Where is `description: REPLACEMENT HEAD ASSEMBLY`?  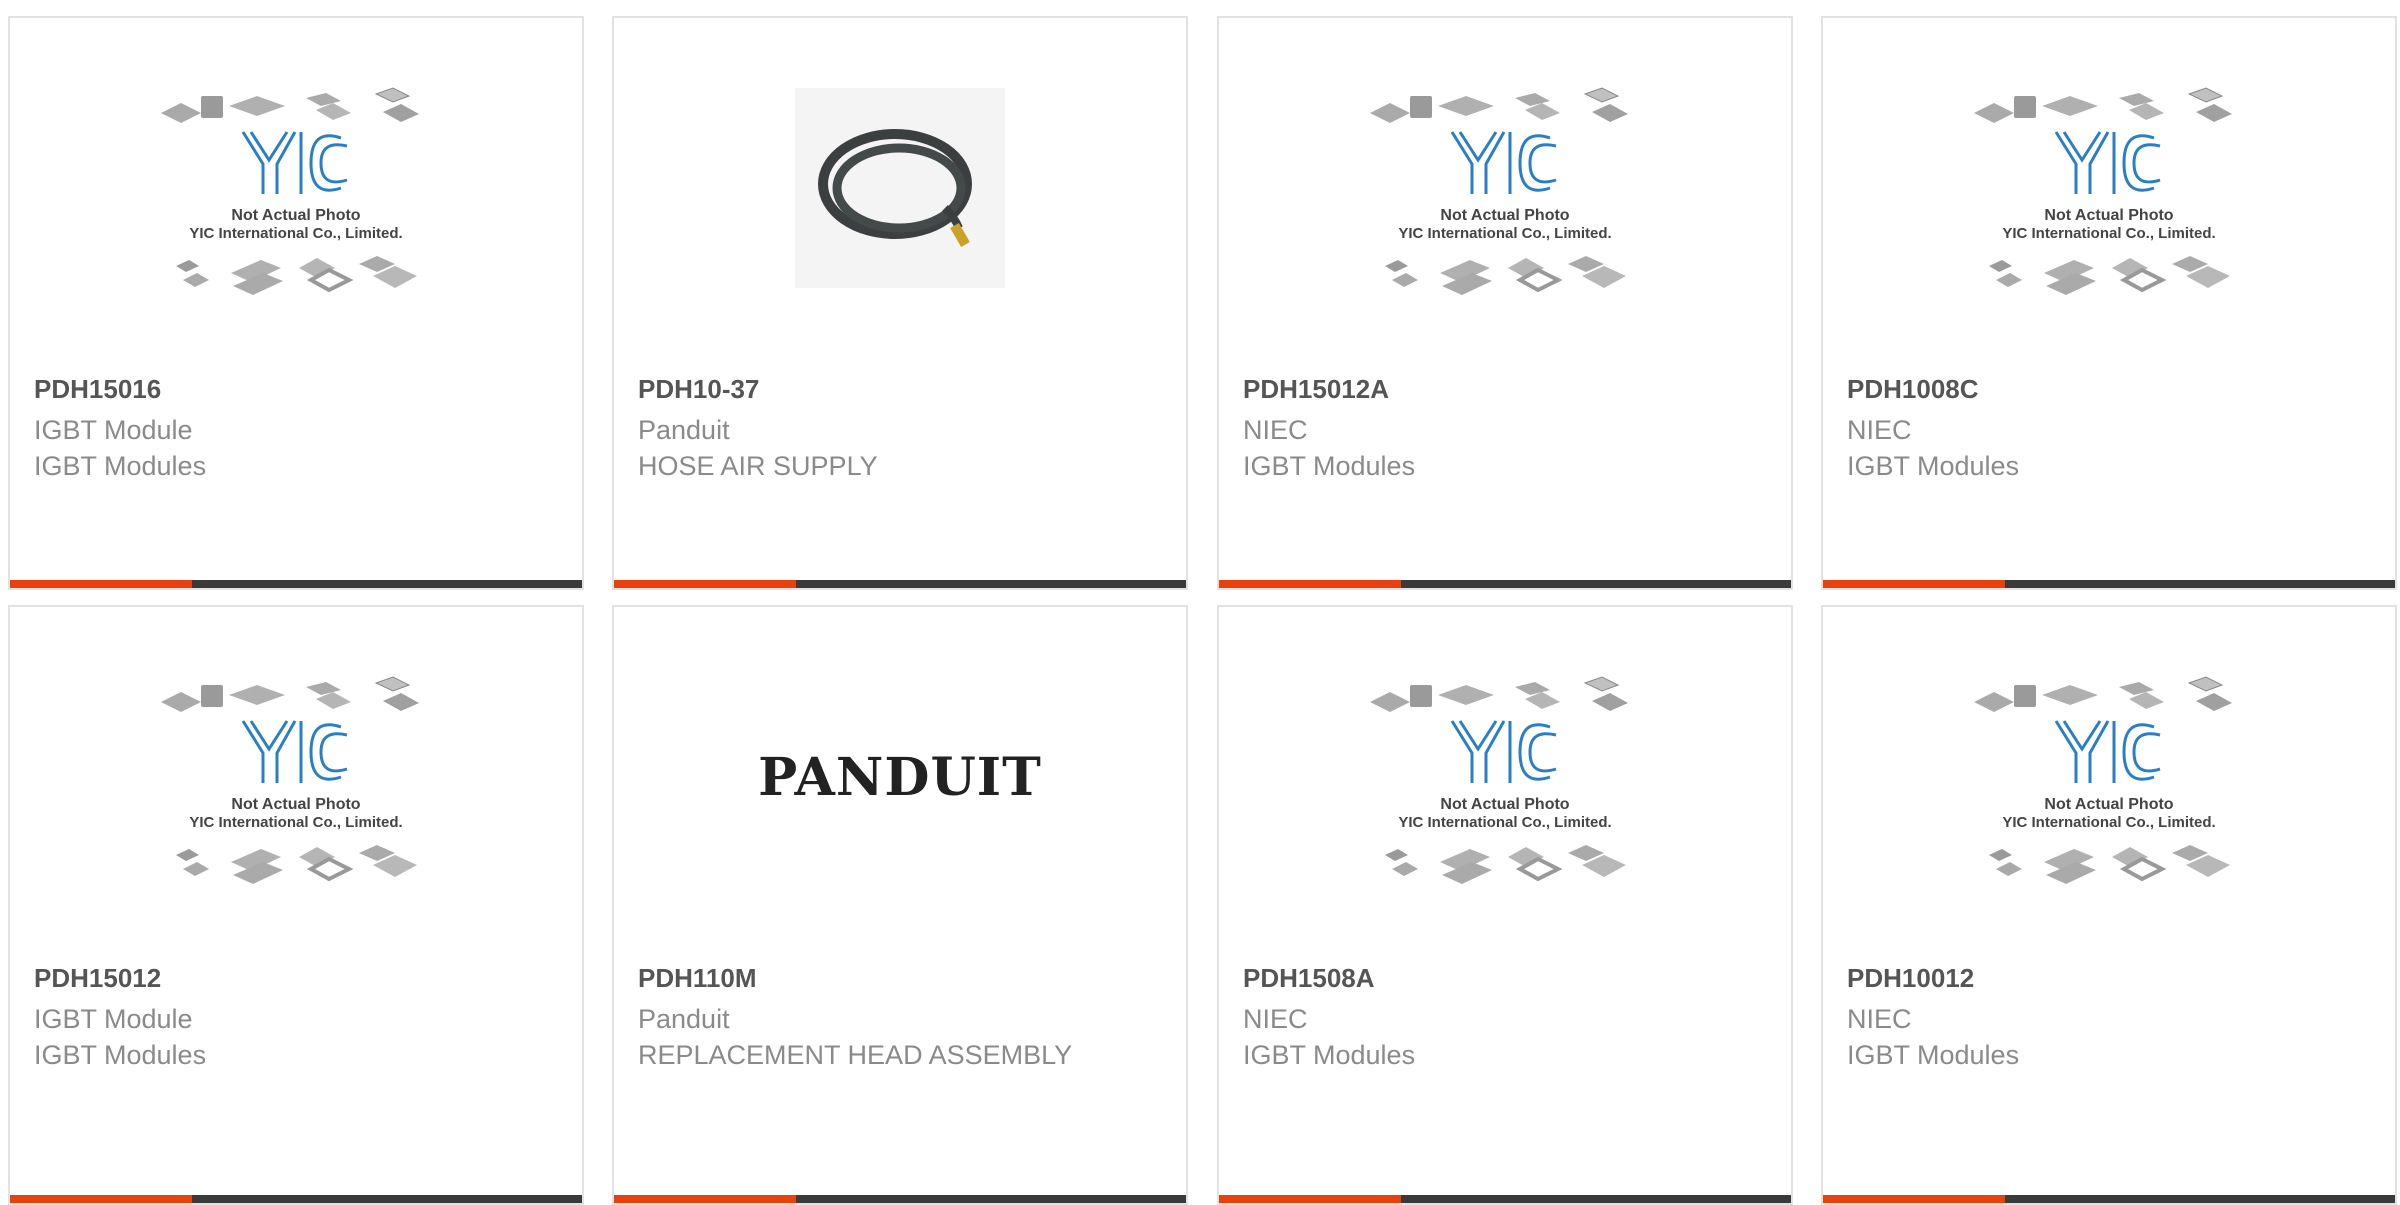 description: REPLACEMENT HEAD ASSEMBLY is located at coordinates (855, 1055).